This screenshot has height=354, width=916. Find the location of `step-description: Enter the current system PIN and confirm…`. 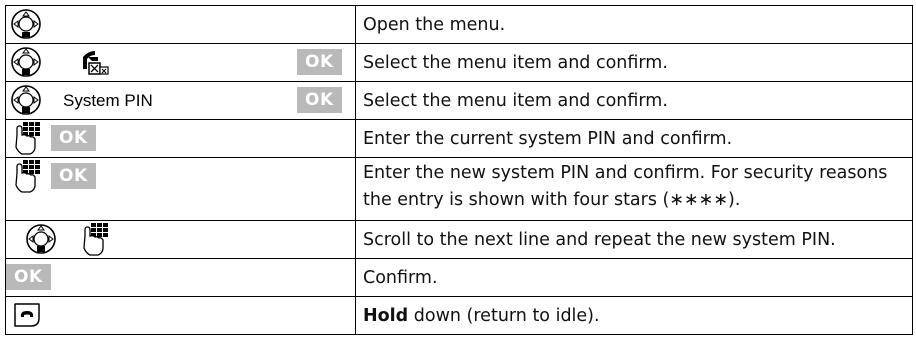

step-description: Enter the current system PIN and confirm… is located at coordinates (634, 138).